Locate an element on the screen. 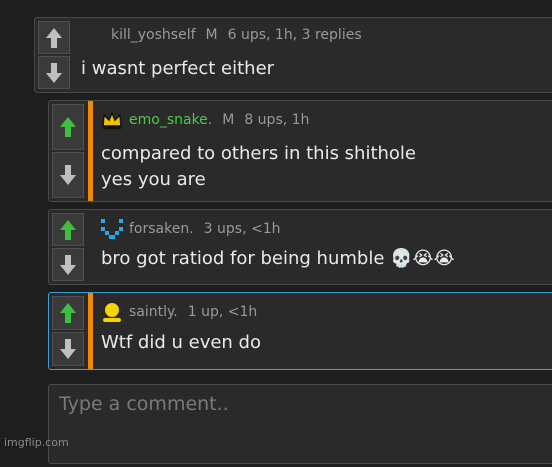 The height and width of the screenshot is (467, 552). comment-meta: emo_snake. M 8 ups, 1h is located at coordinates (205, 120).